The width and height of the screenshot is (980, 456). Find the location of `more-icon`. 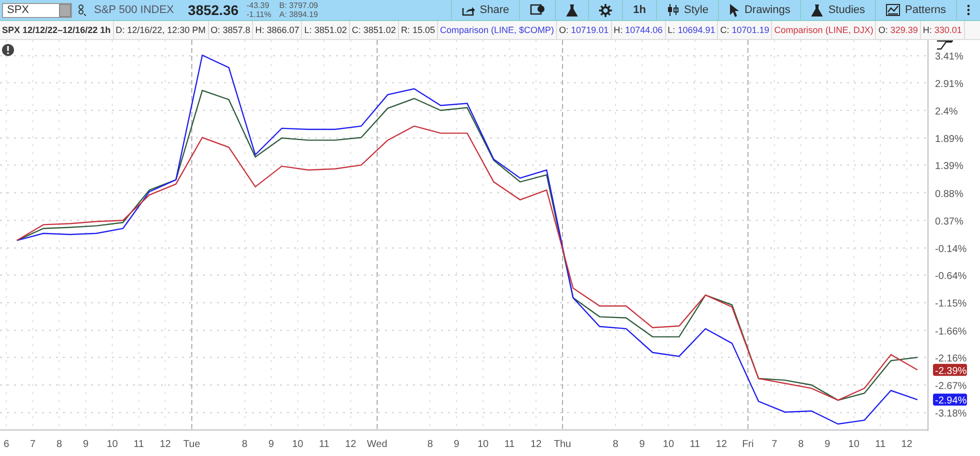

more-icon is located at coordinates (968, 10).